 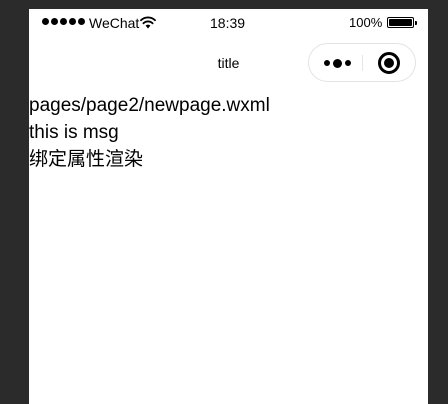 What do you see at coordinates (148, 22) in the screenshot?
I see `wifi-icon` at bounding box center [148, 22].